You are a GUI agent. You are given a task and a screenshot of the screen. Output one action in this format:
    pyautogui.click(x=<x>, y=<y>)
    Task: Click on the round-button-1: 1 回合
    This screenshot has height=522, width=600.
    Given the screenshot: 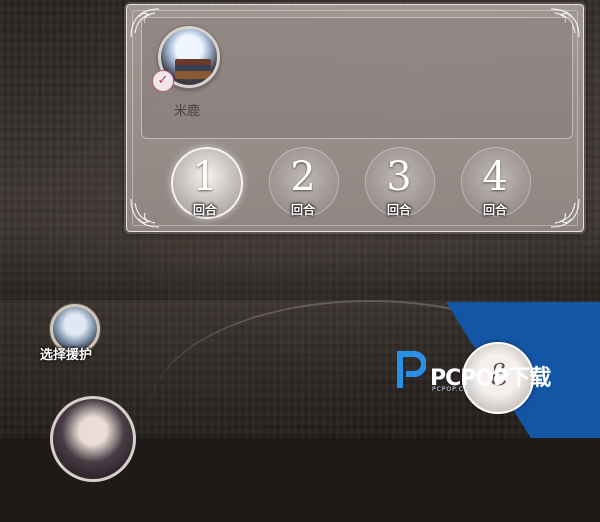 What is the action you would take?
    pyautogui.click(x=205, y=183)
    